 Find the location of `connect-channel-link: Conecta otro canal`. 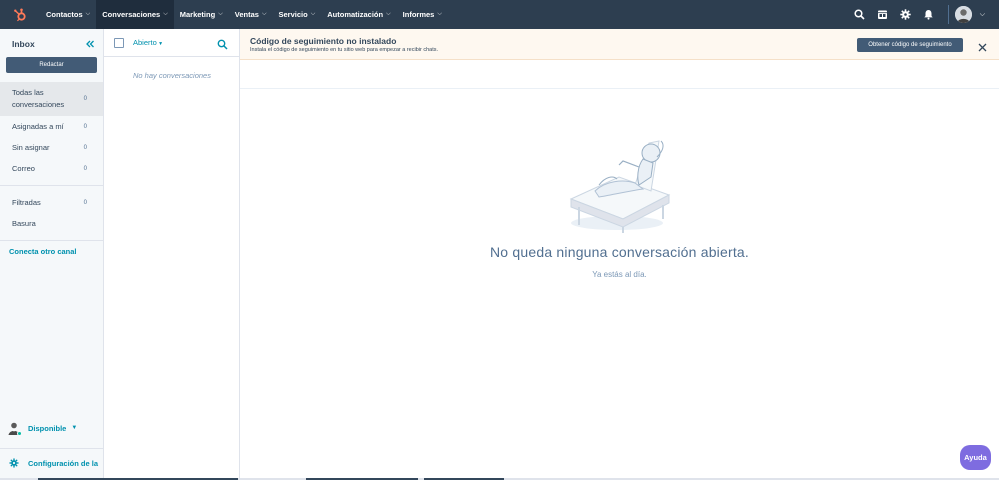

connect-channel-link: Conecta otro canal is located at coordinates (43, 251).